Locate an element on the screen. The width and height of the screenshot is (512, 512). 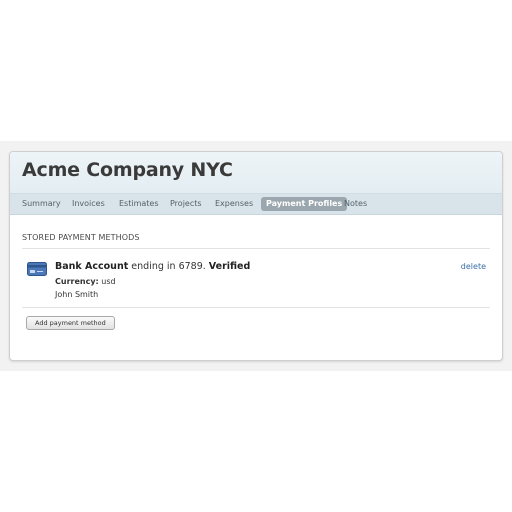
method-type: Bank Account is located at coordinates (92, 266).